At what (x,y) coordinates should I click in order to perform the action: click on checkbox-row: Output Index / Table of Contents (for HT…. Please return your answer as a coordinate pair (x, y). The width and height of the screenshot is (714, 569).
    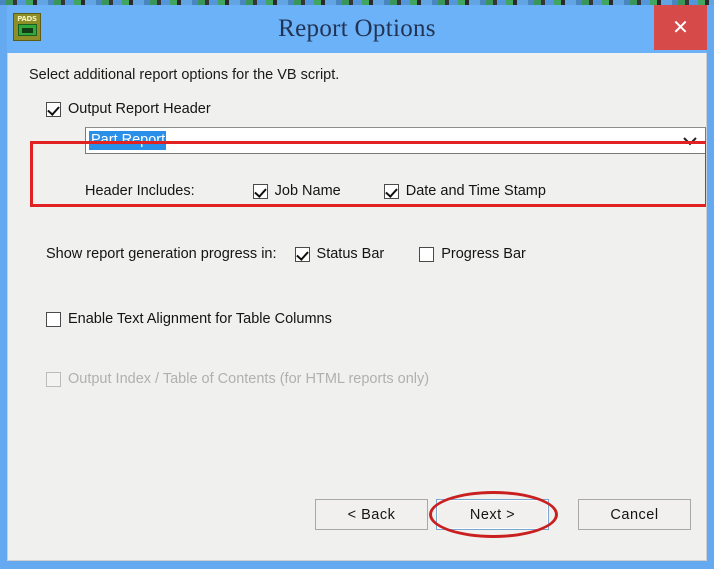
    Looking at the image, I should click on (237, 379).